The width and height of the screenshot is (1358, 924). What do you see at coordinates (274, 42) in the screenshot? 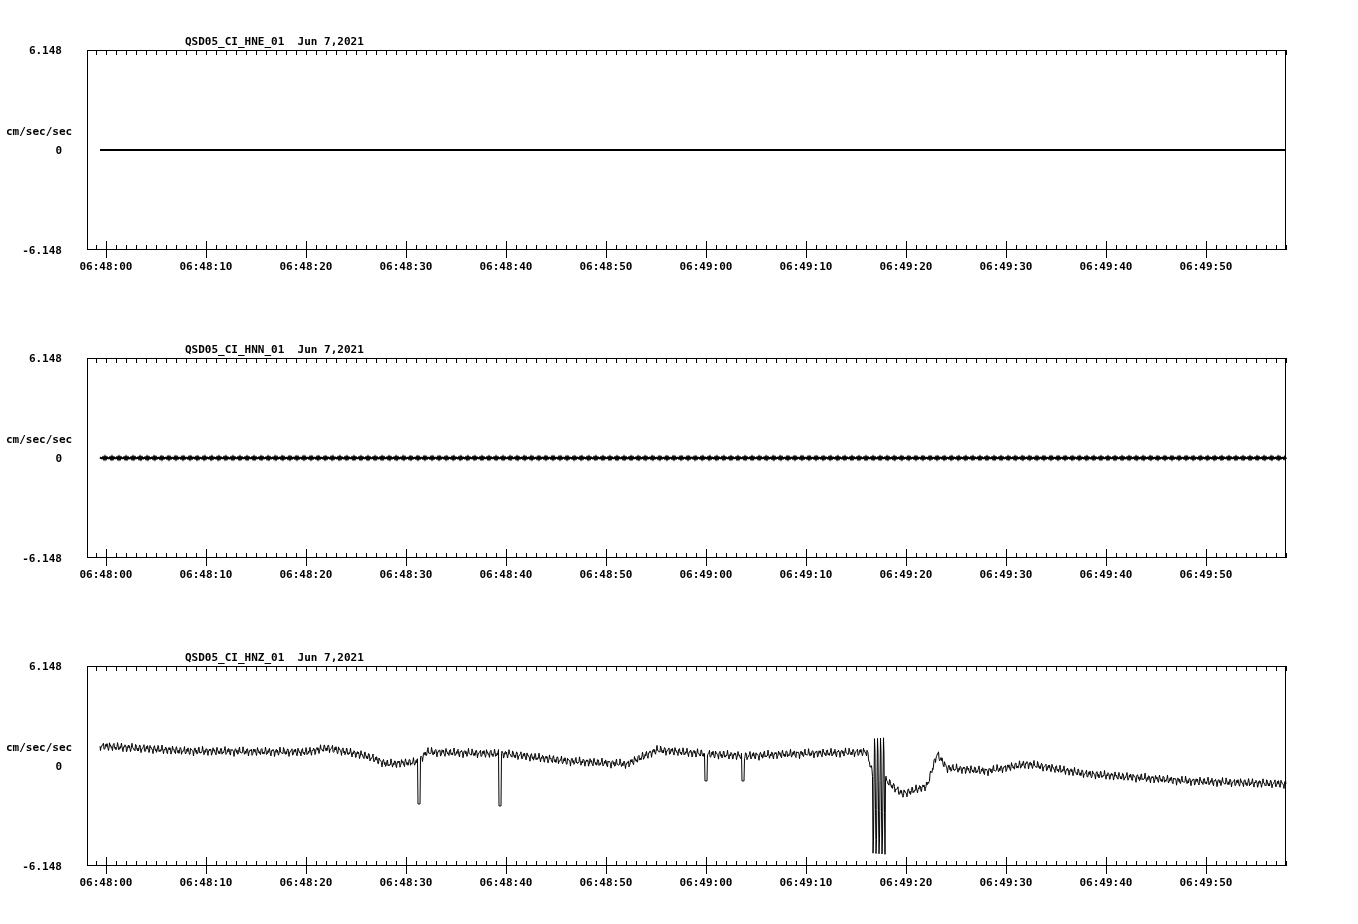
I see `chart-title: QSD05_CI_HNE_01 Jun 7,2021` at bounding box center [274, 42].